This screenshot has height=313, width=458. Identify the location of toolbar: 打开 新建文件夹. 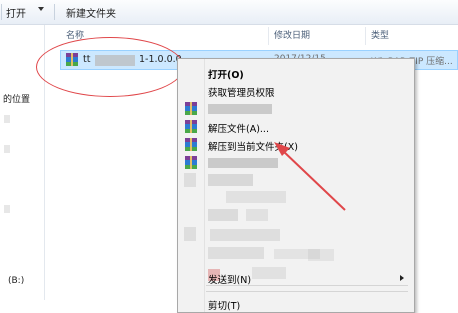
(229, 12).